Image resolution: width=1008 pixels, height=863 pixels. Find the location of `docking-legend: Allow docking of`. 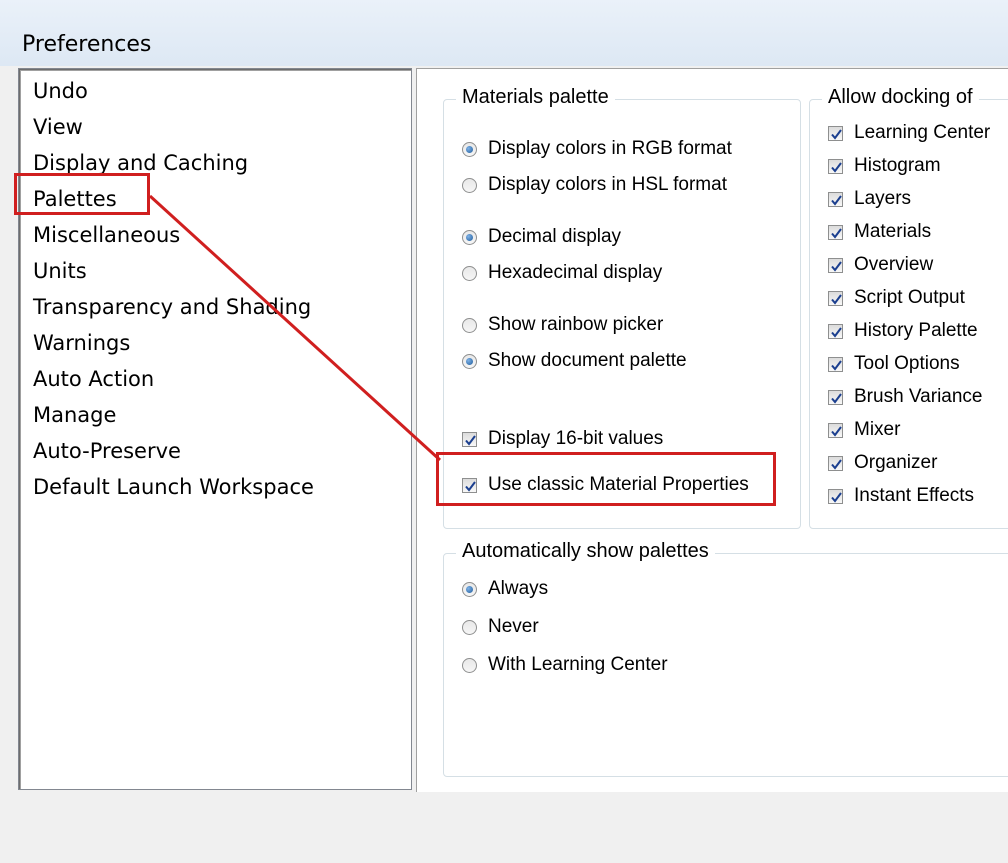

docking-legend: Allow docking of is located at coordinates (900, 97).